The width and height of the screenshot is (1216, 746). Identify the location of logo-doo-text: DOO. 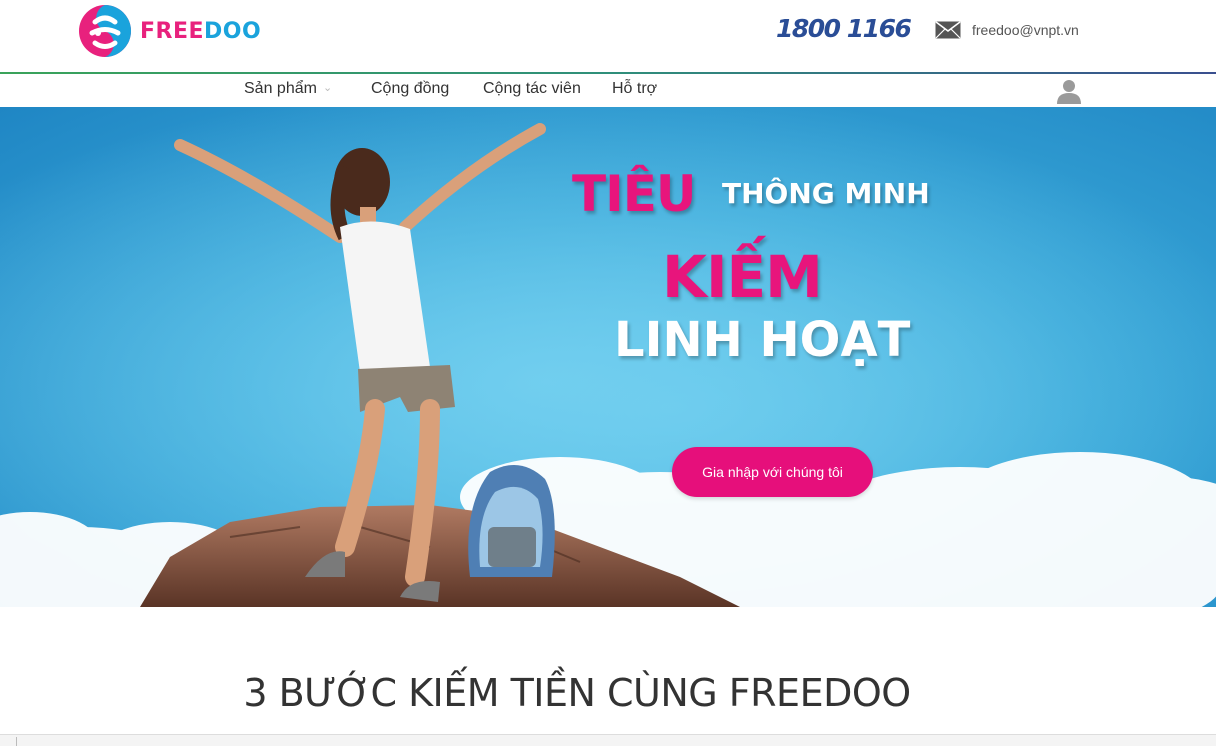
(233, 31).